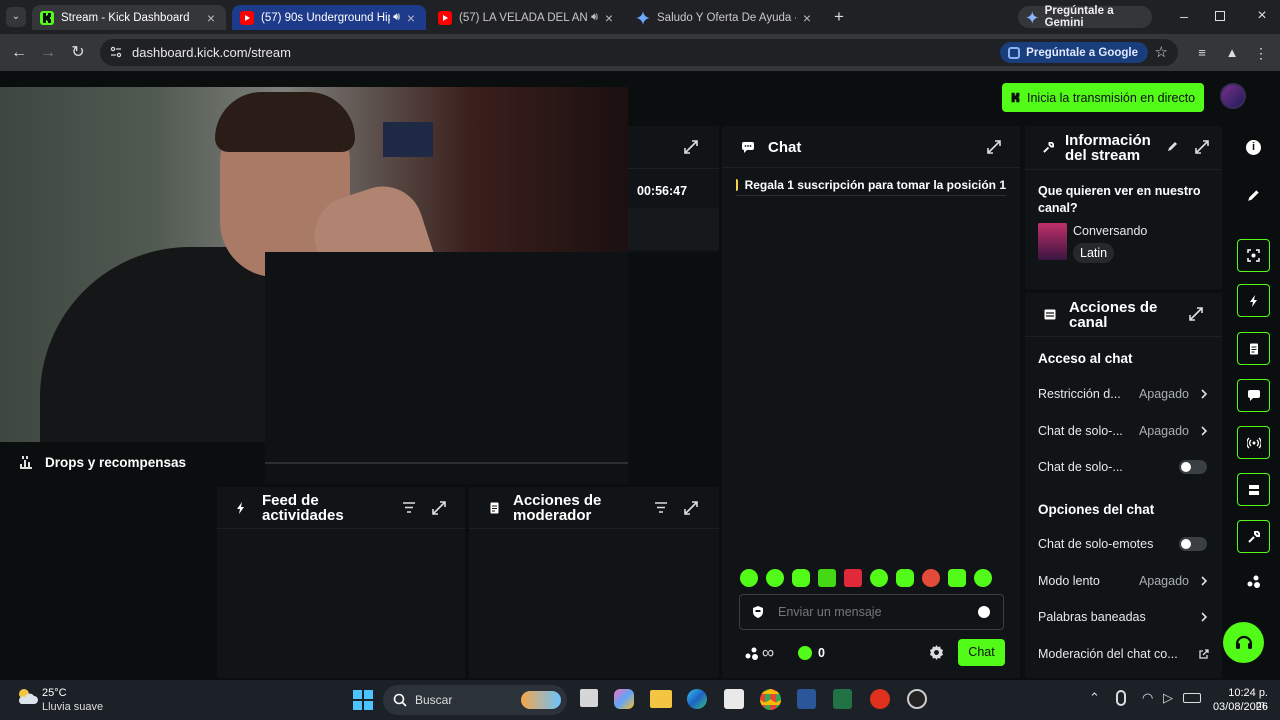  I want to click on obs-icon, so click(917, 699).